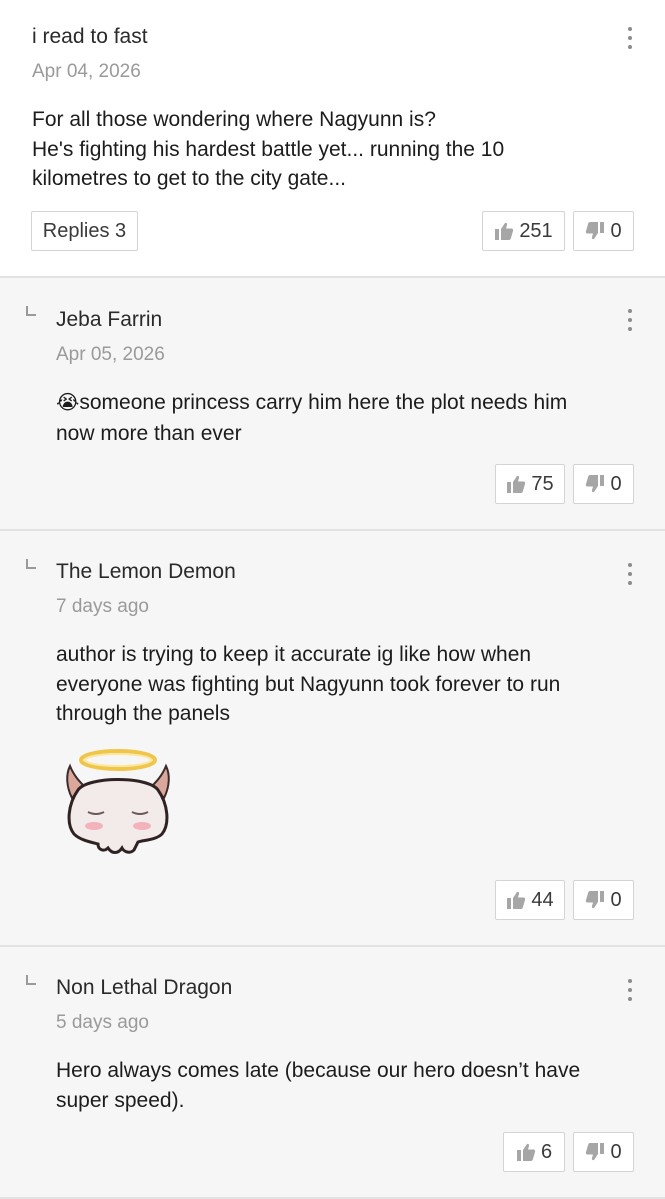  What do you see at coordinates (530, 484) in the screenshot?
I see `like-button: 75` at bounding box center [530, 484].